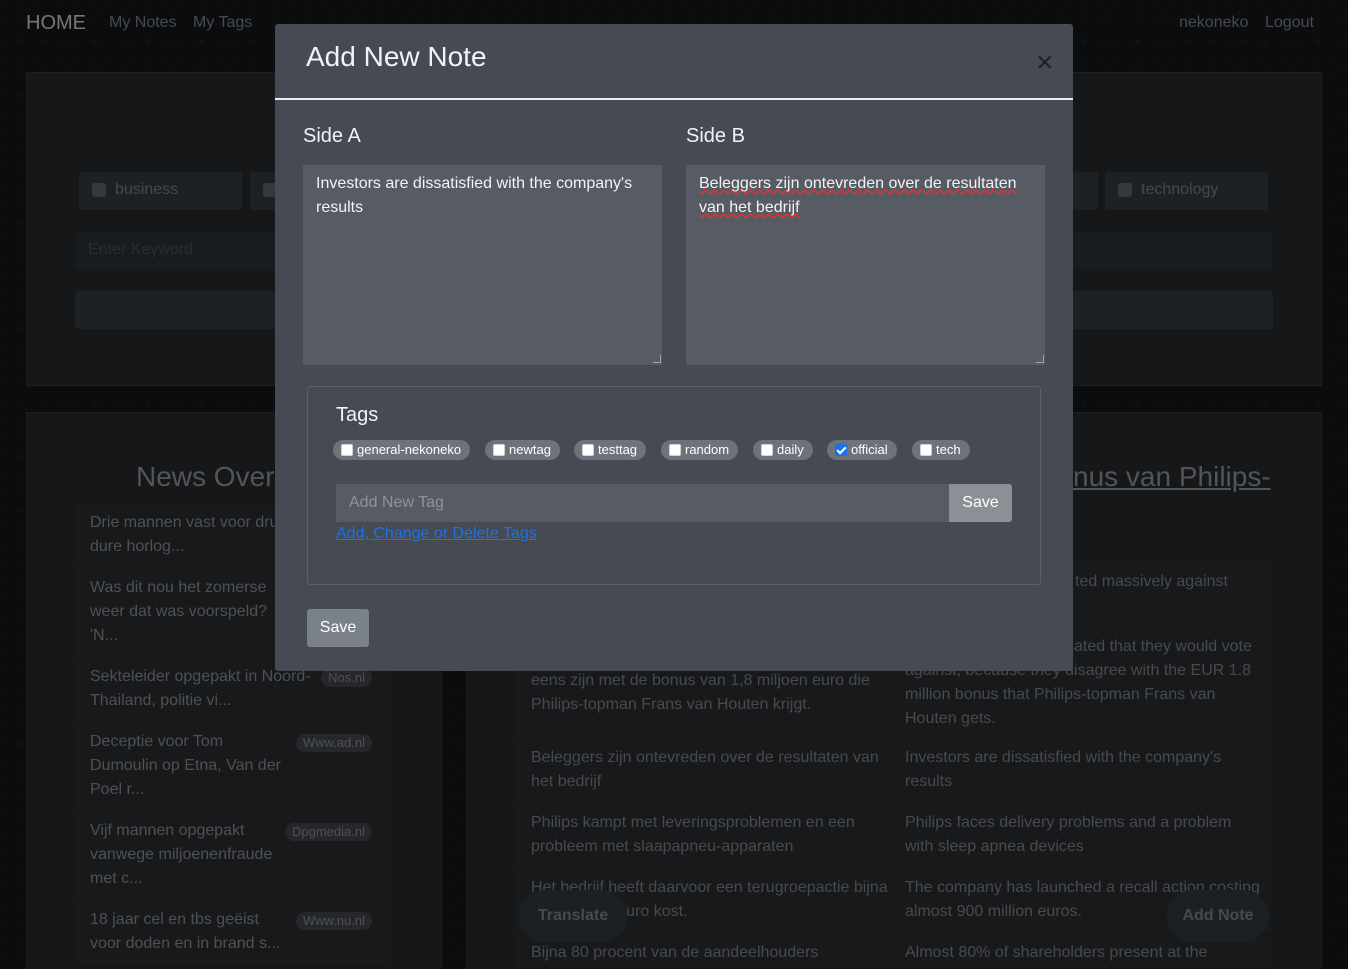  What do you see at coordinates (530, 449) in the screenshot?
I see `tag-option-label: newtag` at bounding box center [530, 449].